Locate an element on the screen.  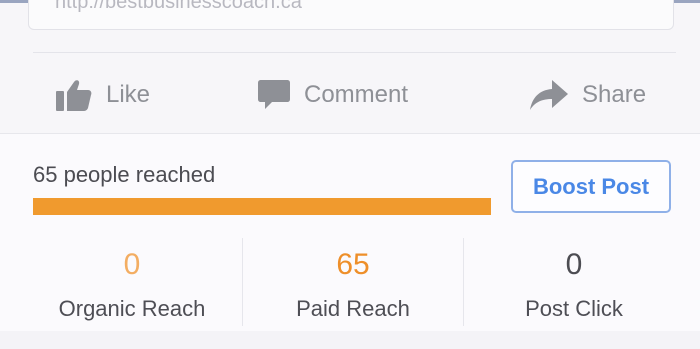
stat-value: 65 is located at coordinates (353, 264).